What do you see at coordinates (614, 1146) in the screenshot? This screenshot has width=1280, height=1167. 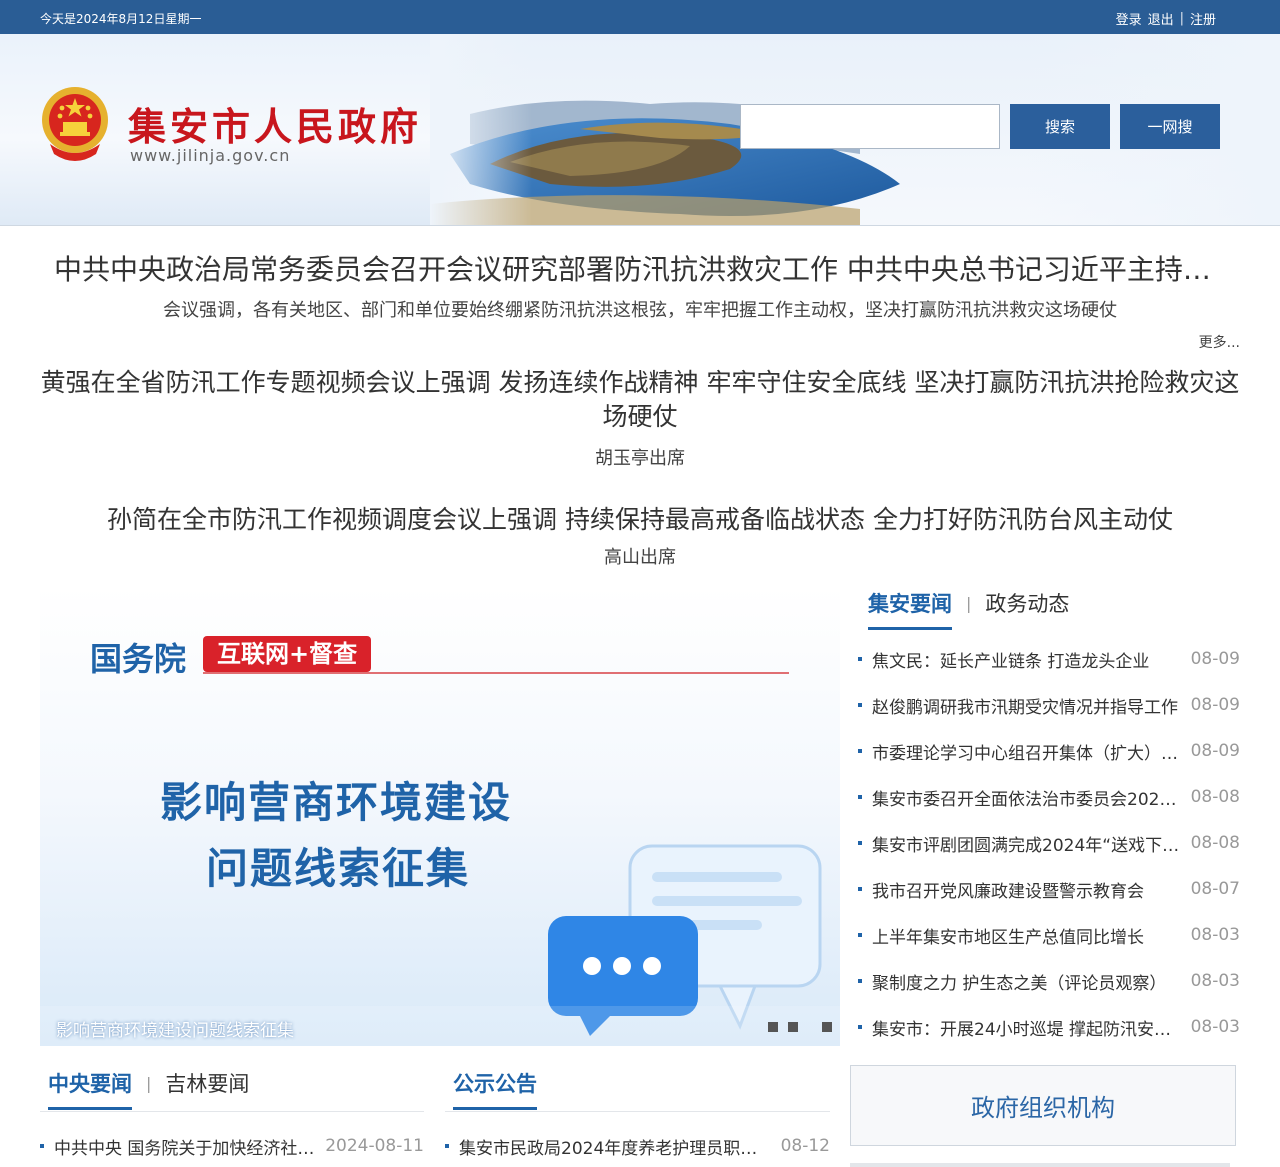 I see `list-item-title: 集安市民政局2024年度养老护理员职业技能培训公示` at bounding box center [614, 1146].